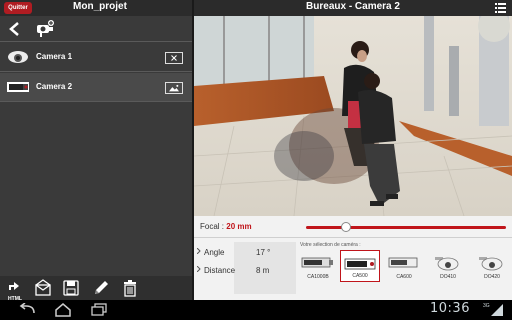 Image resolution: width=512 pixels, height=320 pixels. Describe the element at coordinates (330, 245) in the screenshot. I see `camera-selection-label: Votre sélection de caméra :` at that location.